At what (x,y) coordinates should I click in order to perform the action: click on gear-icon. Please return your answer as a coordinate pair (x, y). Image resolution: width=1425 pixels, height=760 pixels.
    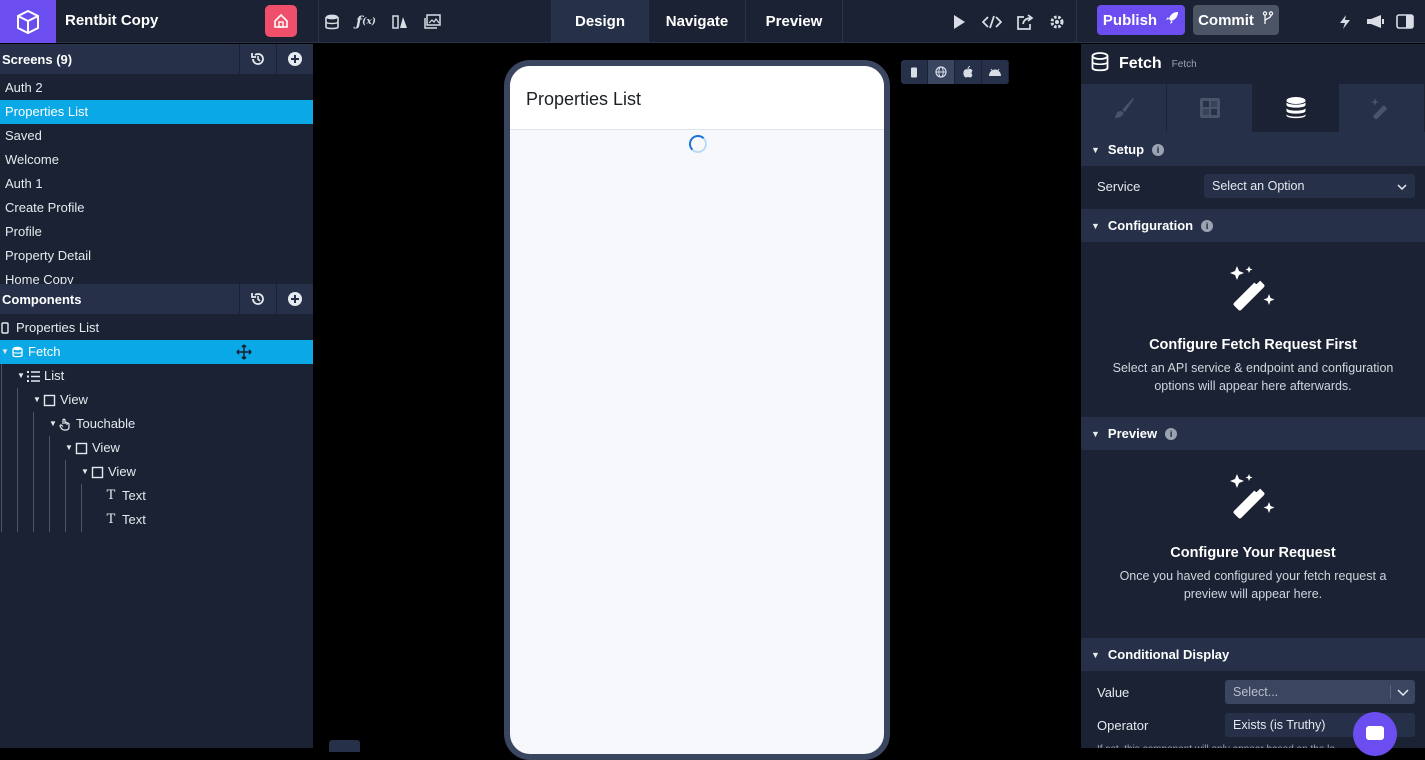
    Looking at the image, I should click on (1057, 22).